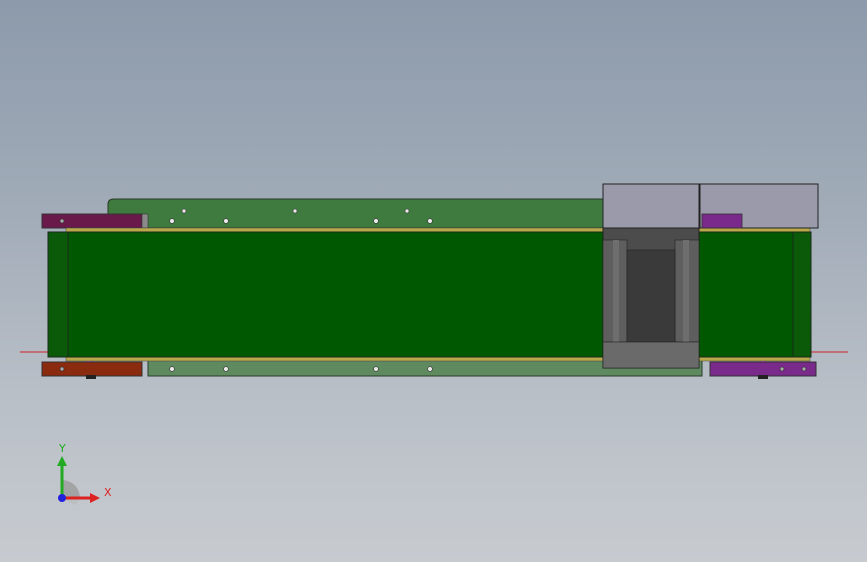  I want to click on orientation-triad: Y X, so click(85, 478).